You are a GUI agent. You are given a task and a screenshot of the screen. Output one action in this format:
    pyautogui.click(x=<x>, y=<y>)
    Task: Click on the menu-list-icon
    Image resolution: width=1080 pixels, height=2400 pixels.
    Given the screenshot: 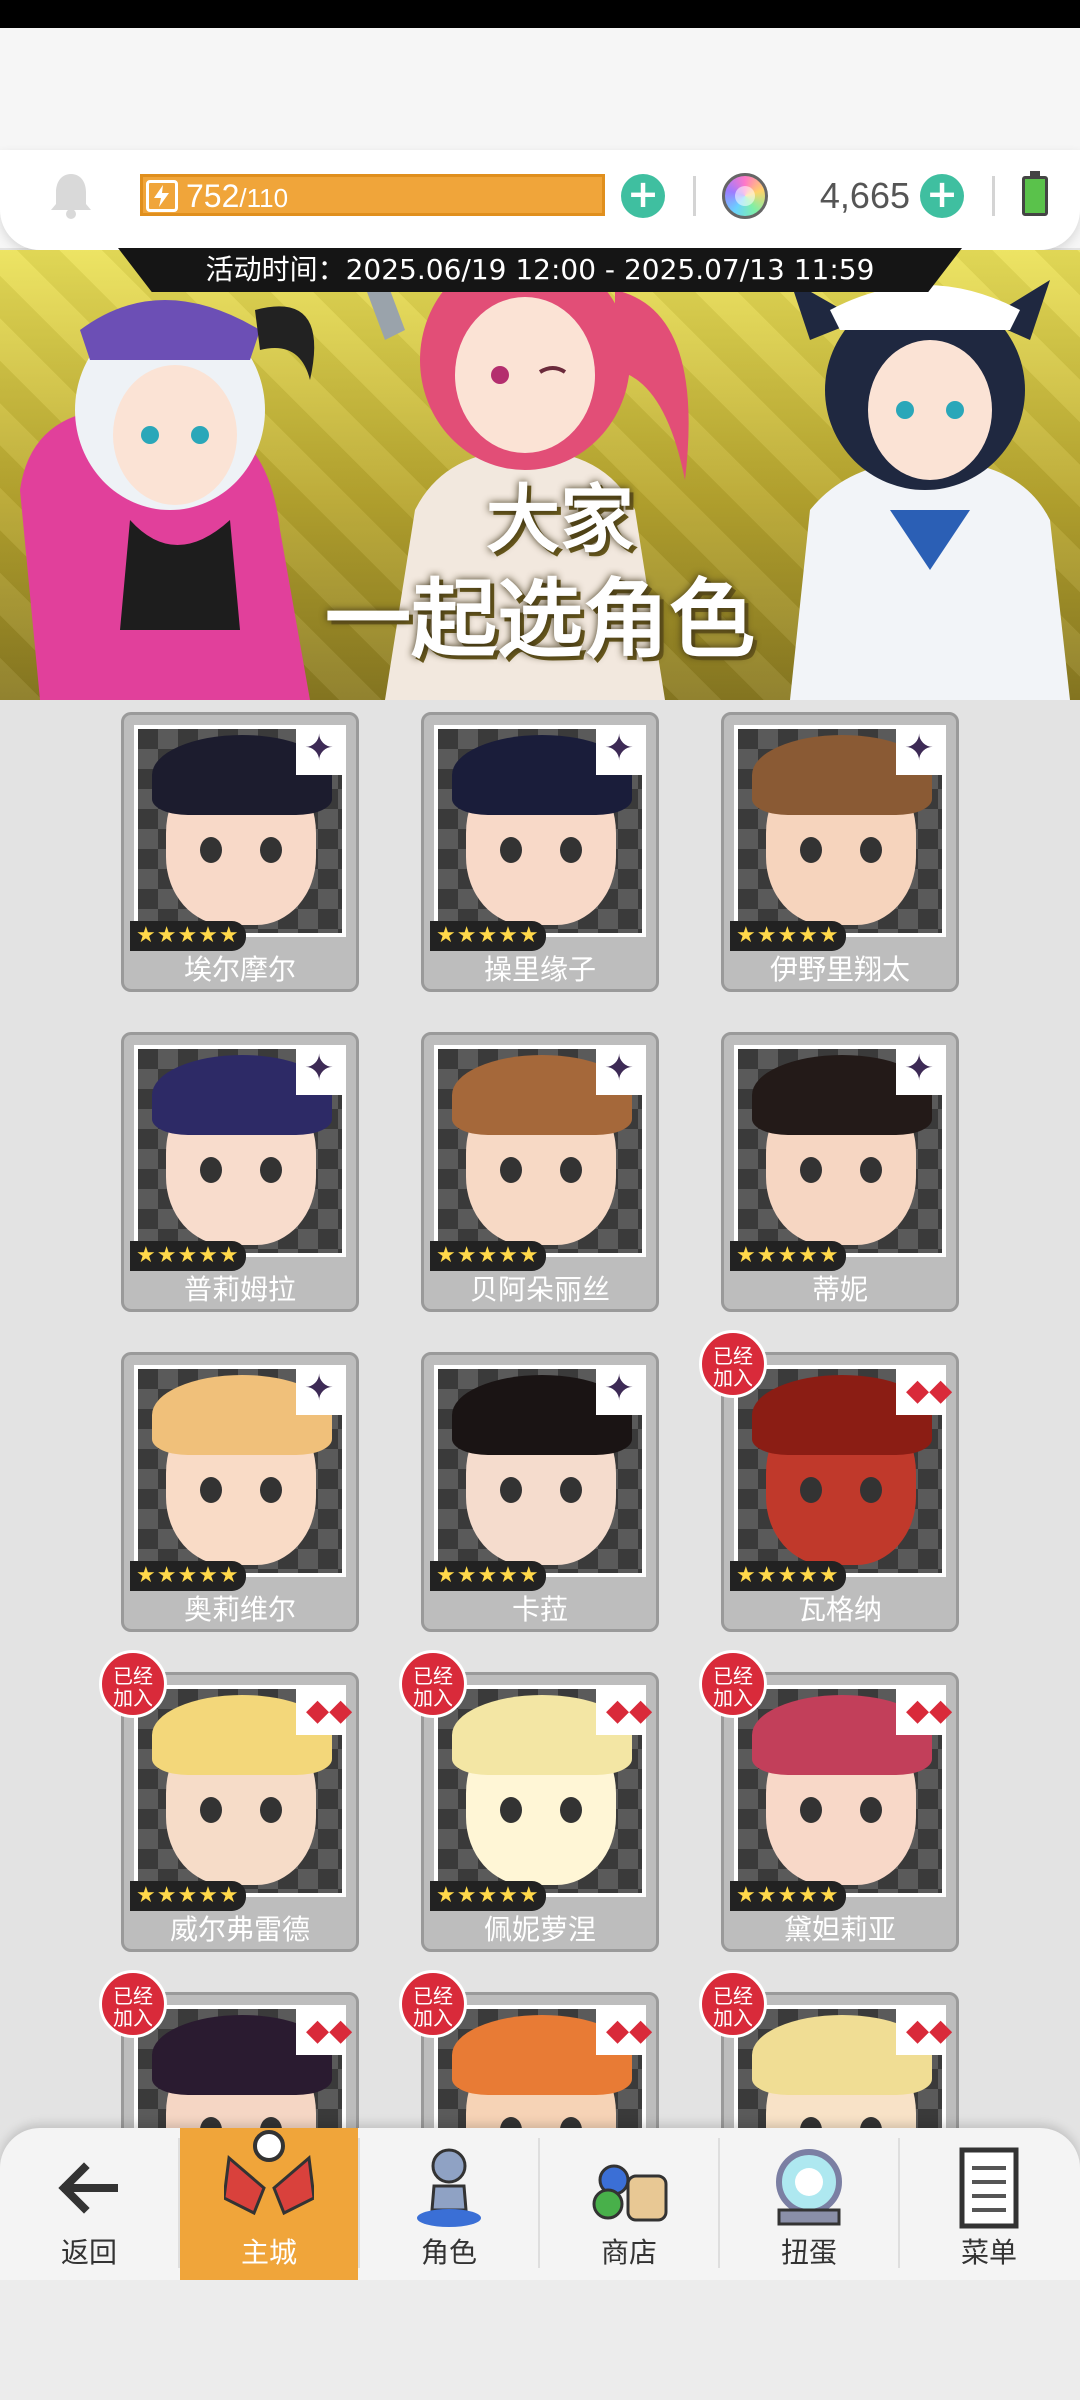 What is the action you would take?
    pyautogui.click(x=989, y=2188)
    